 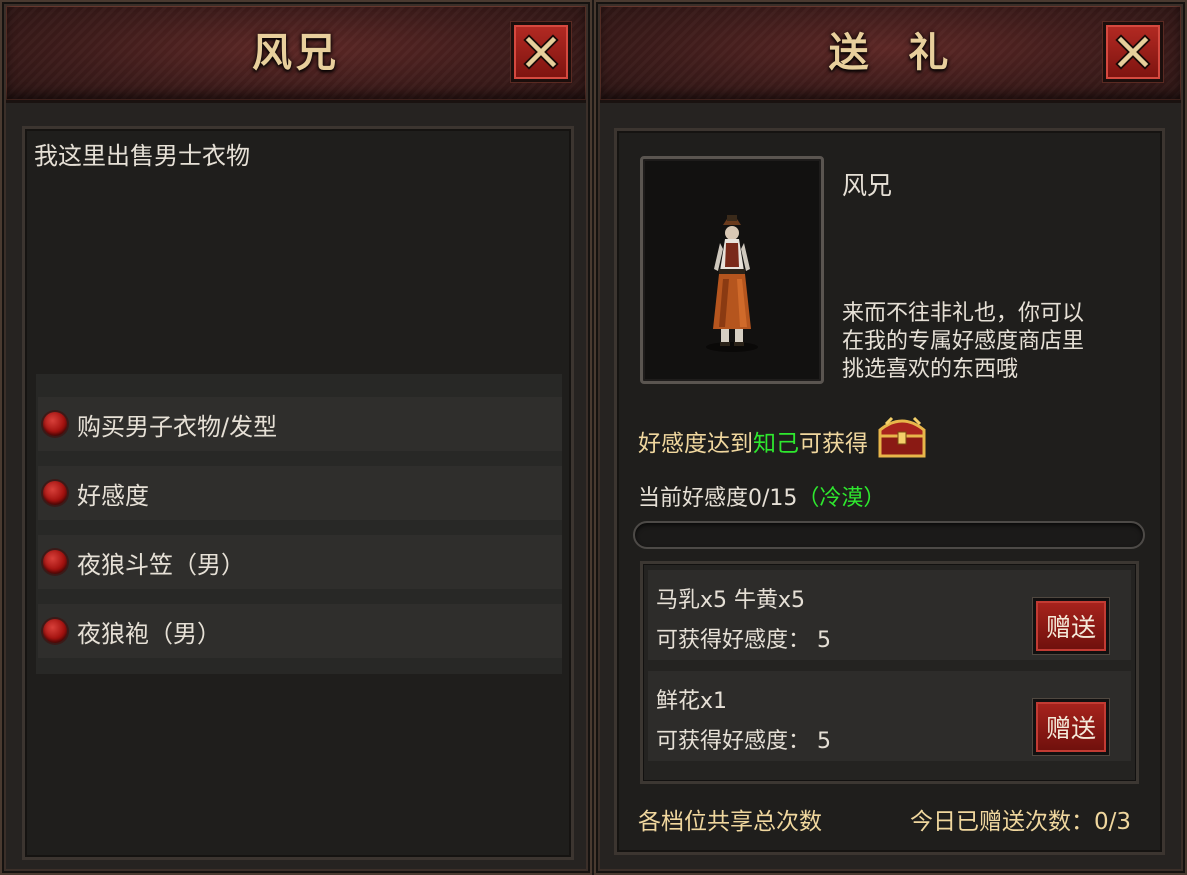 I want to click on gift-items: 鲜花x1, so click(x=692, y=701).